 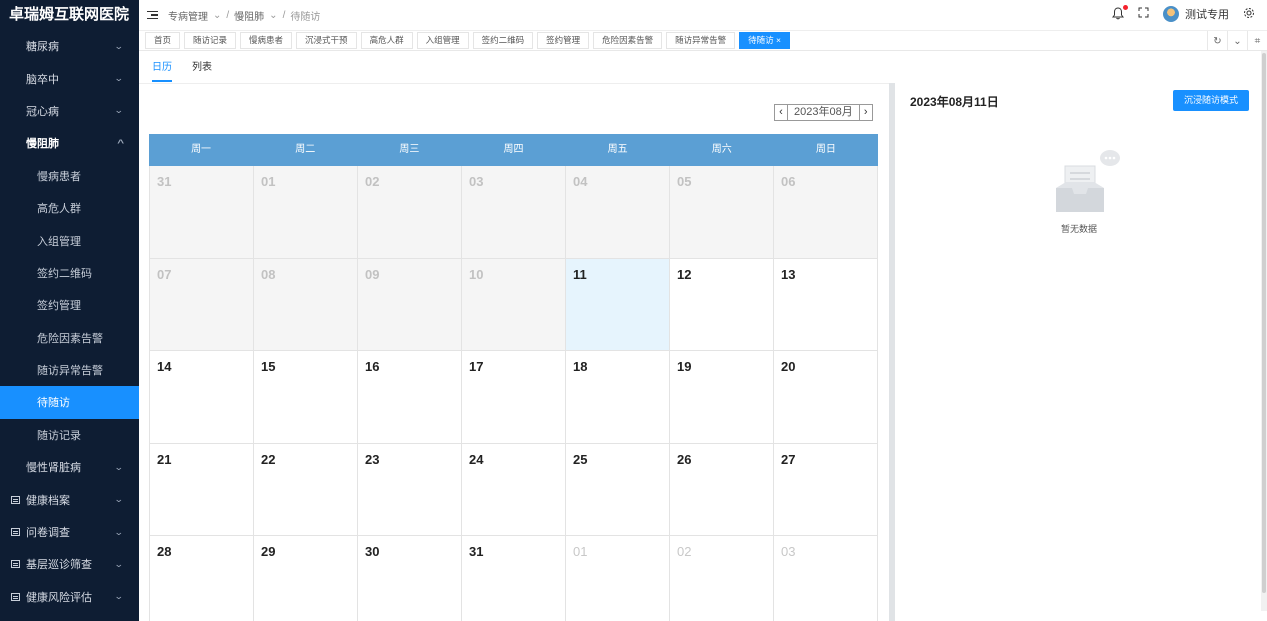 What do you see at coordinates (826, 490) in the screenshot?
I see `calendar-day-cell: 27` at bounding box center [826, 490].